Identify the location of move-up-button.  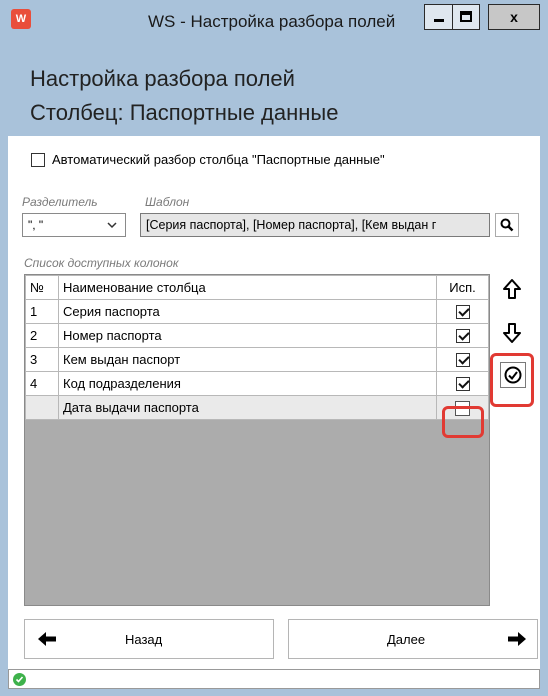
(512, 289).